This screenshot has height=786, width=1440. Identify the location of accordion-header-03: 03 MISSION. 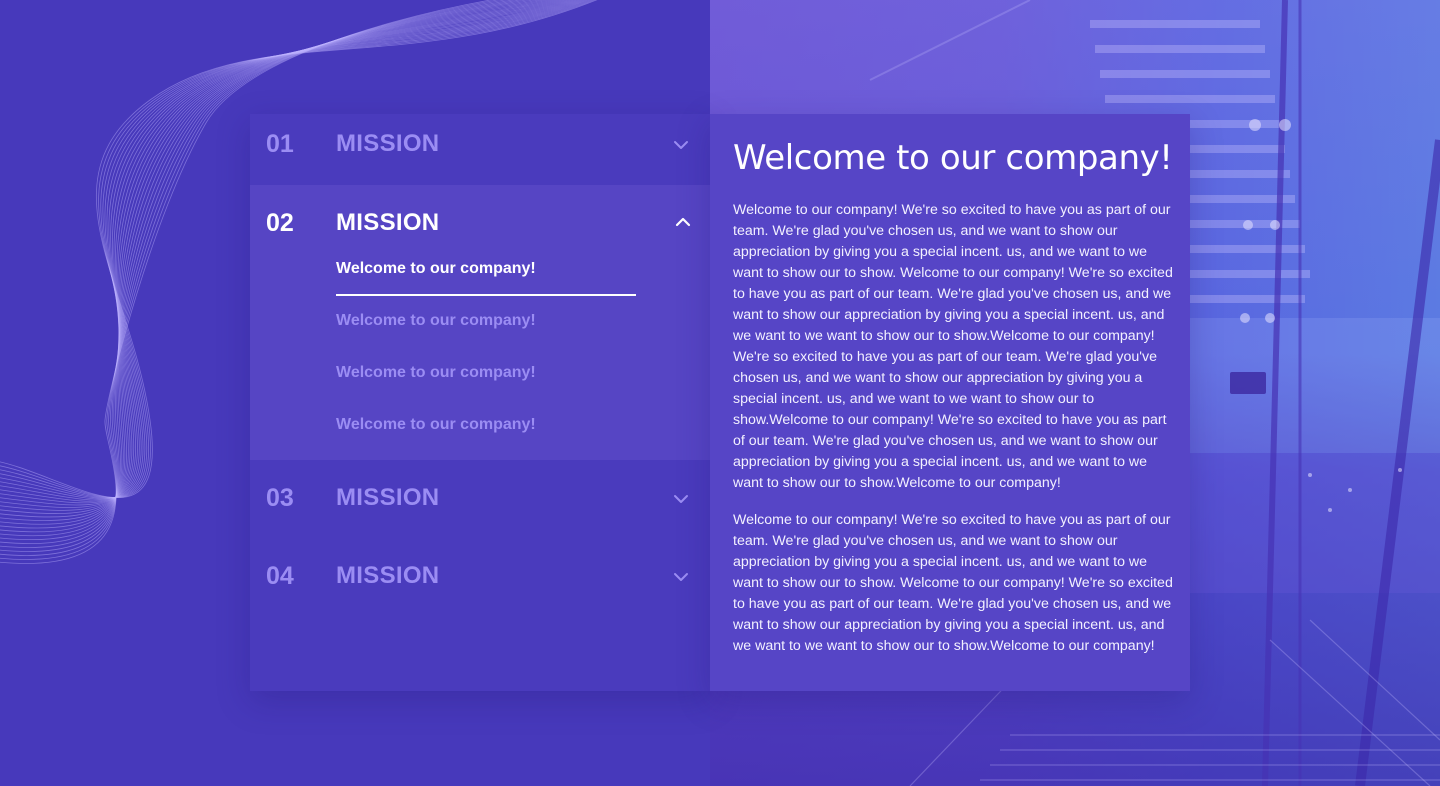
(480, 499).